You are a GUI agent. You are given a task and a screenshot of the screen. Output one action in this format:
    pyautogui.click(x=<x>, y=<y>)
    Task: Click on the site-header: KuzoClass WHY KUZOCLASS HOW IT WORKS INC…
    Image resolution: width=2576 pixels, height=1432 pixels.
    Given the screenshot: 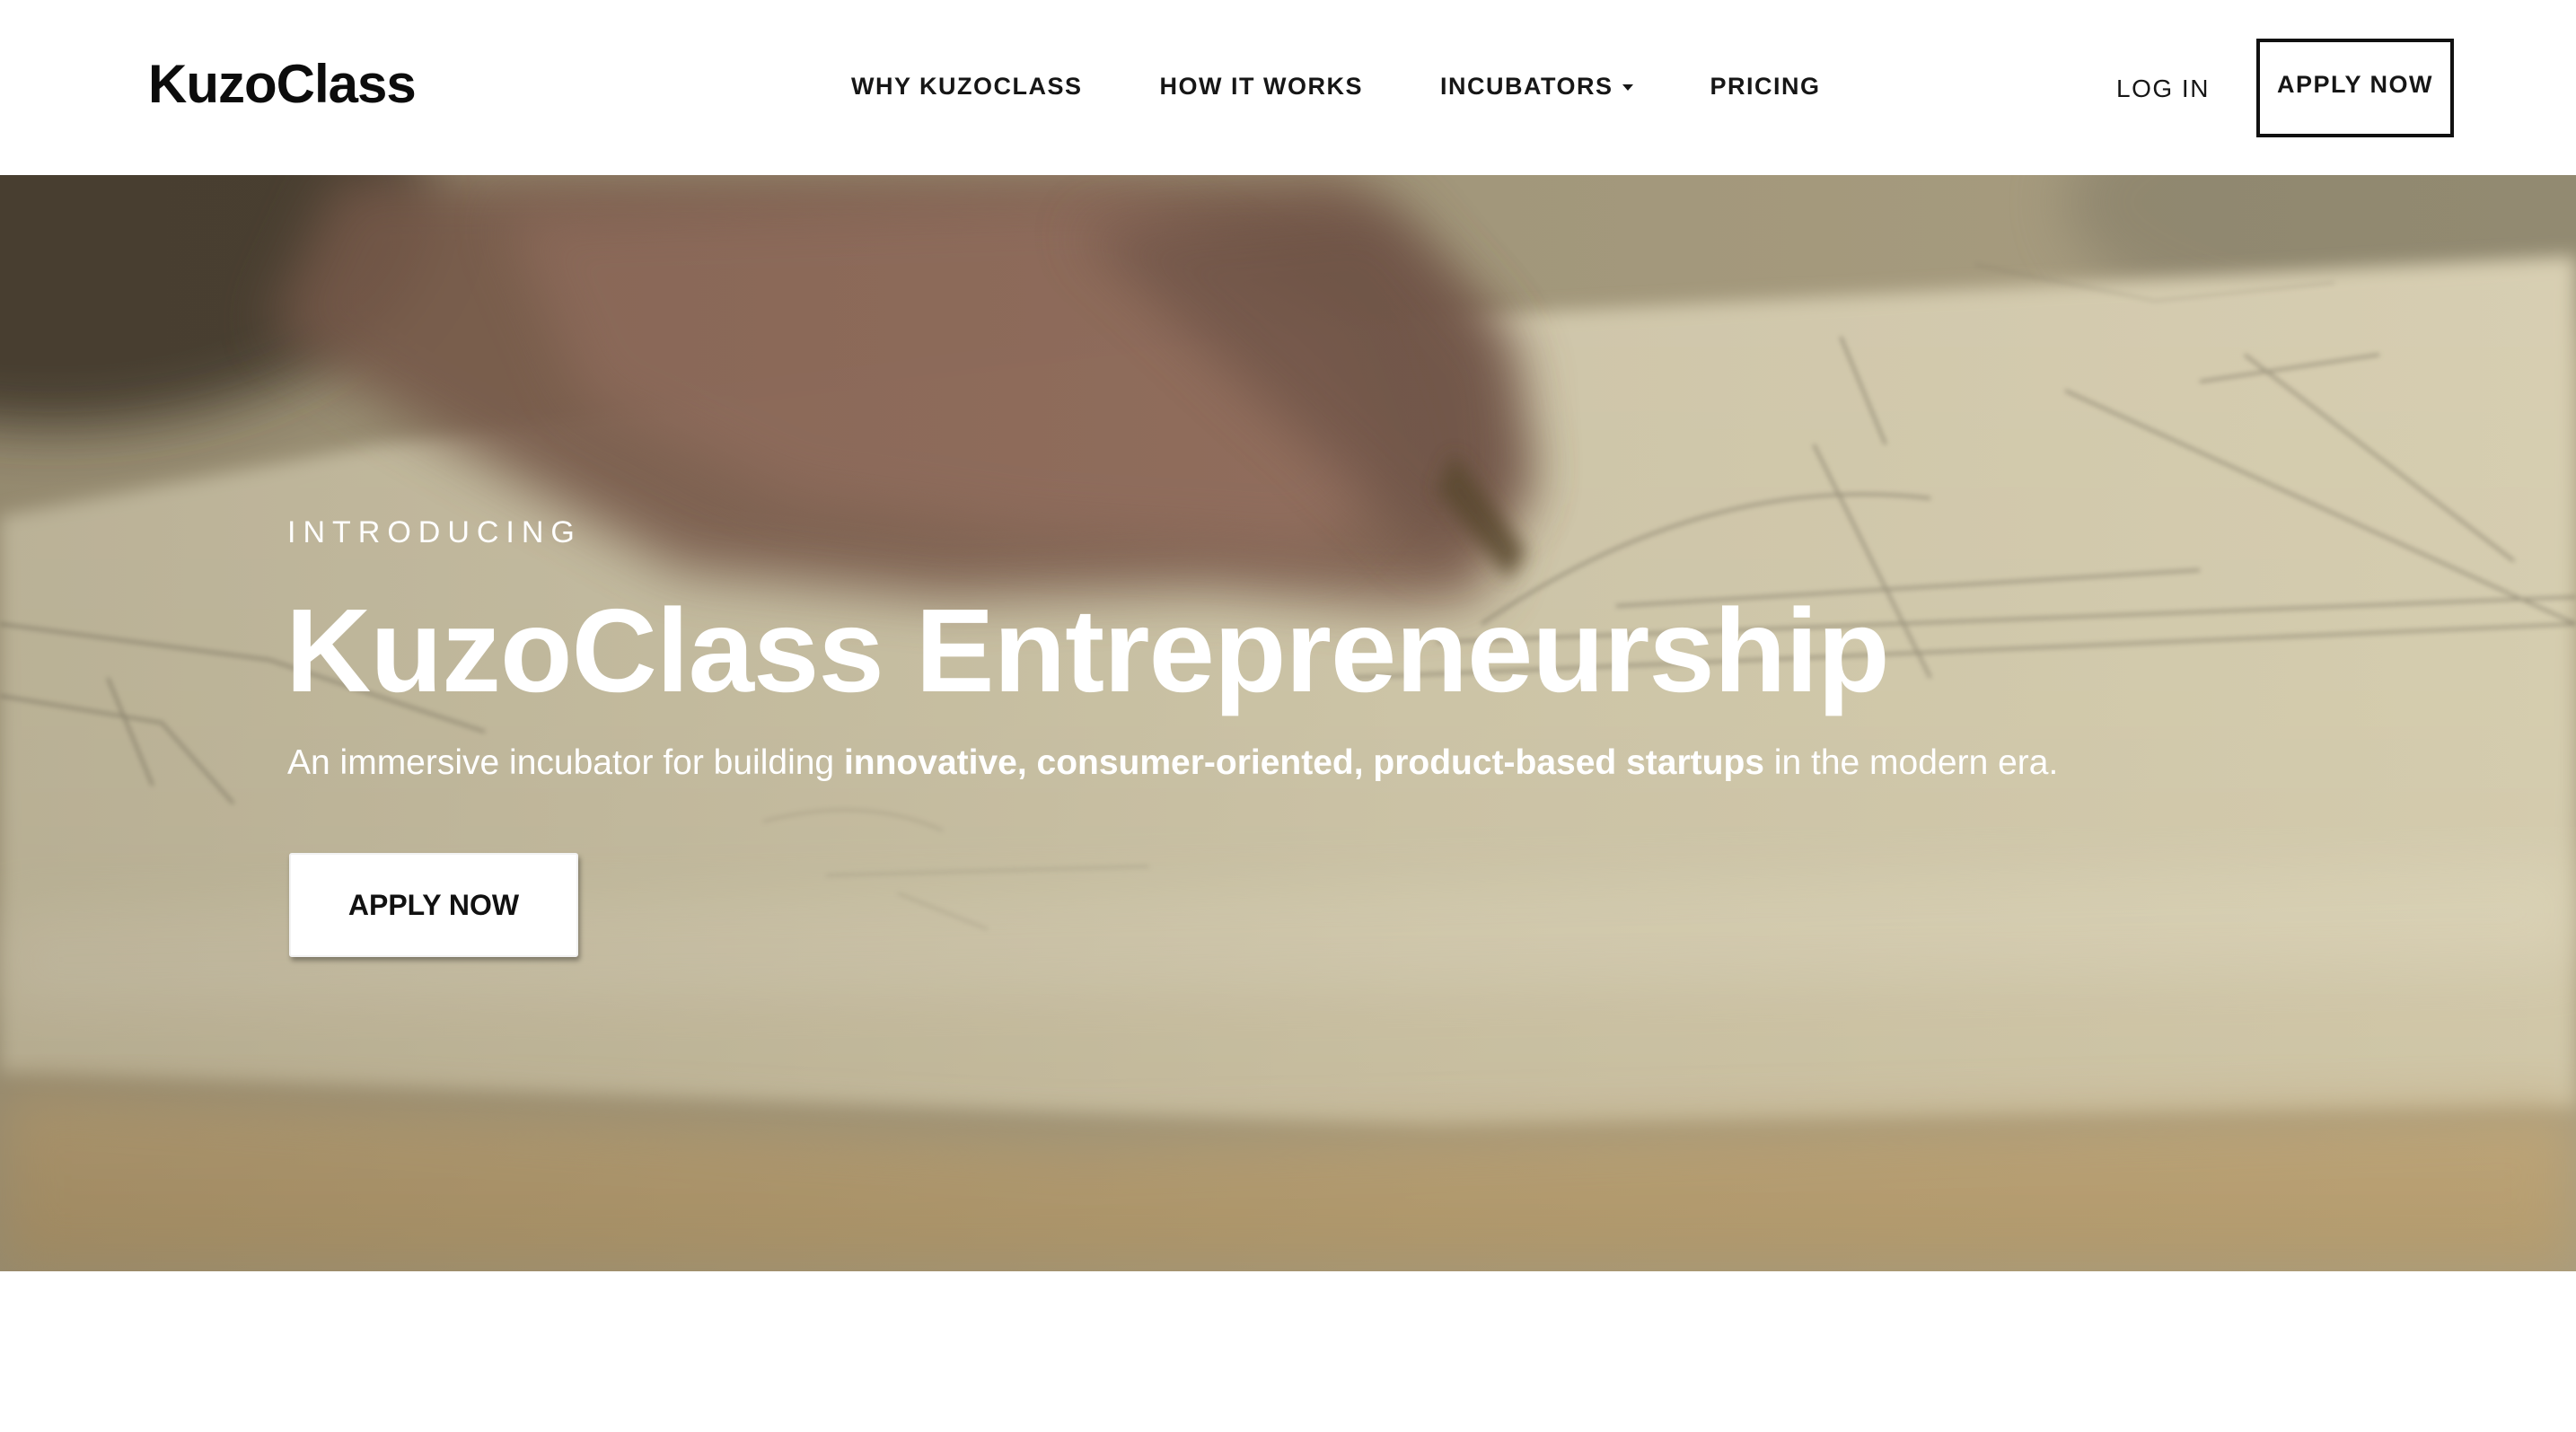 What is the action you would take?
    pyautogui.click(x=1288, y=87)
    